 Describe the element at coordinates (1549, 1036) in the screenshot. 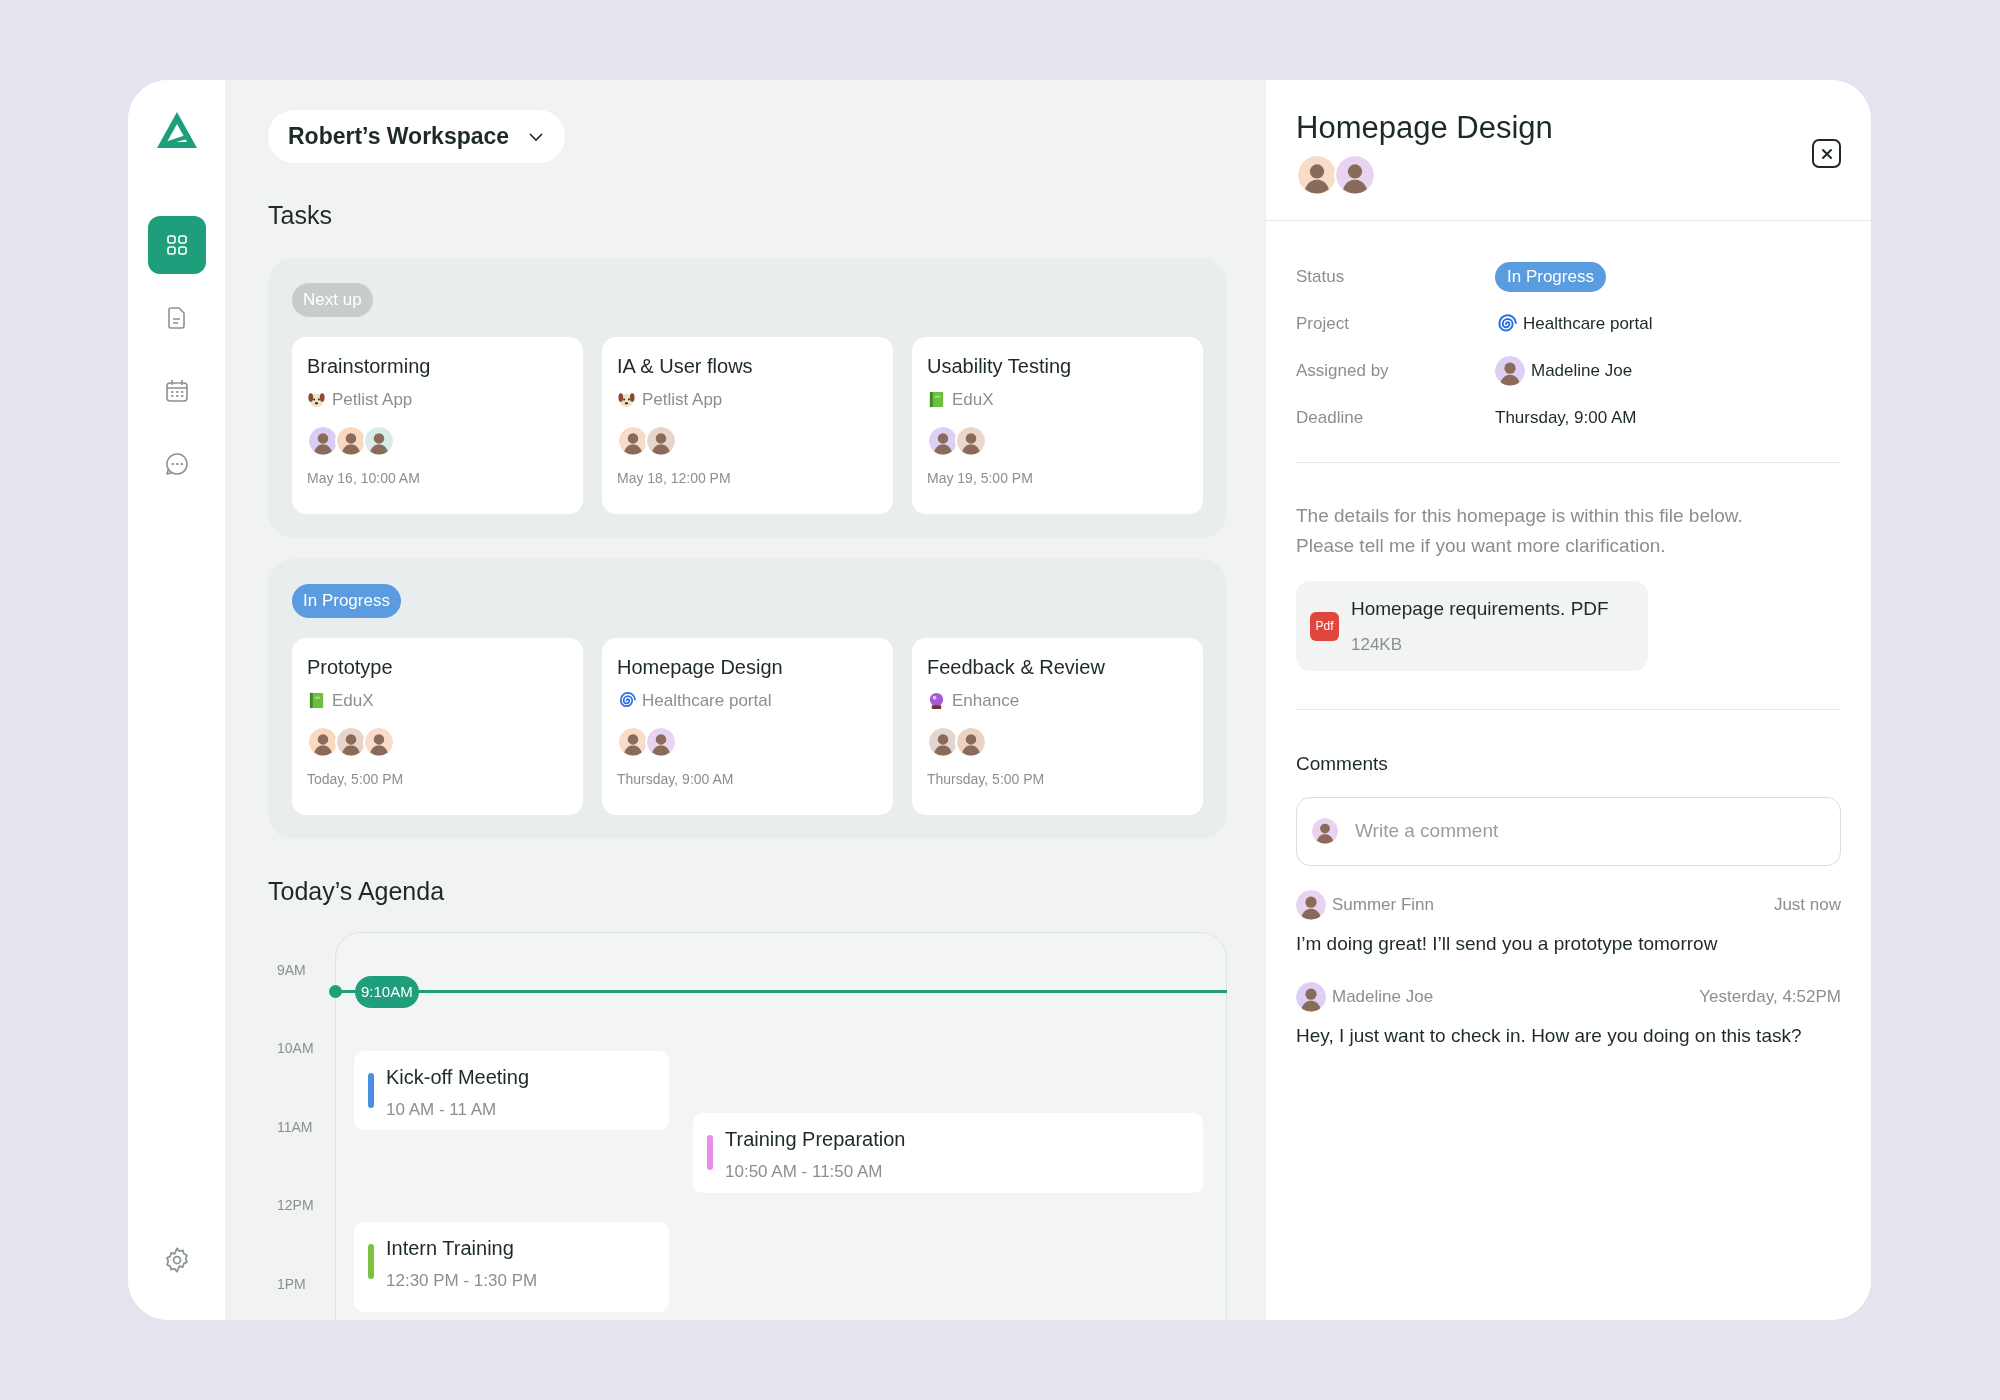

I see `comment-text: Hey, I just want to check in. How are you doing on this task?` at that location.